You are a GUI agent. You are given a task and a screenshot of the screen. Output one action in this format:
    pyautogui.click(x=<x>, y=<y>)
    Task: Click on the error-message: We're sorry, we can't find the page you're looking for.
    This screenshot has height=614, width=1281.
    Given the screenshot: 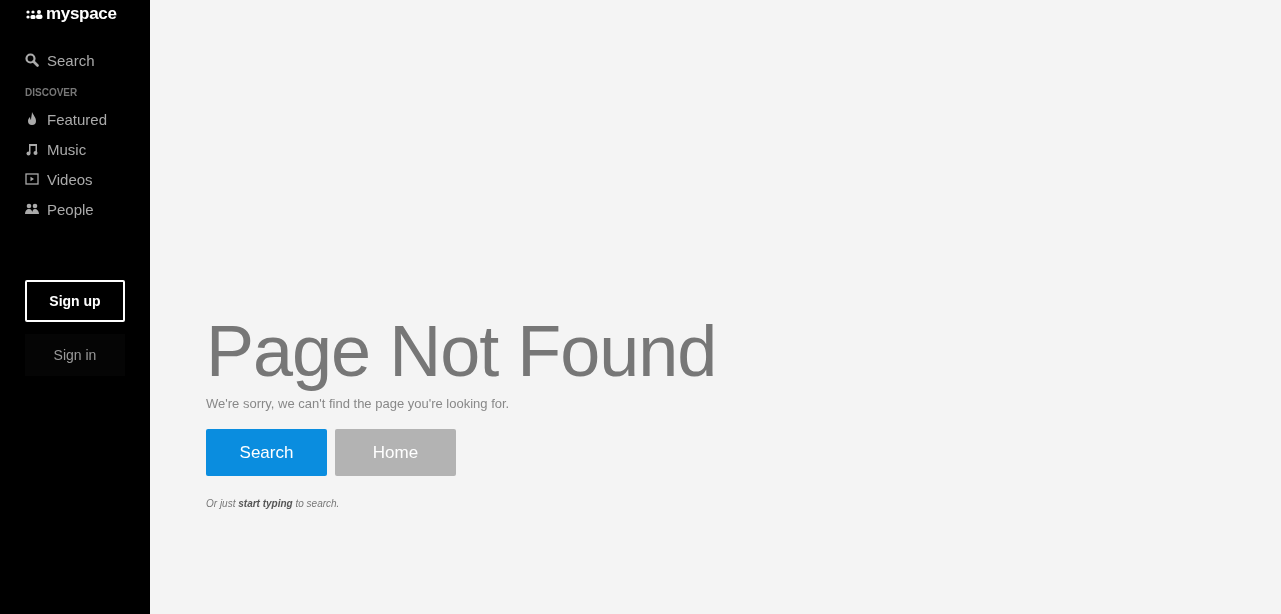 What is the action you would take?
    pyautogui.click(x=358, y=403)
    